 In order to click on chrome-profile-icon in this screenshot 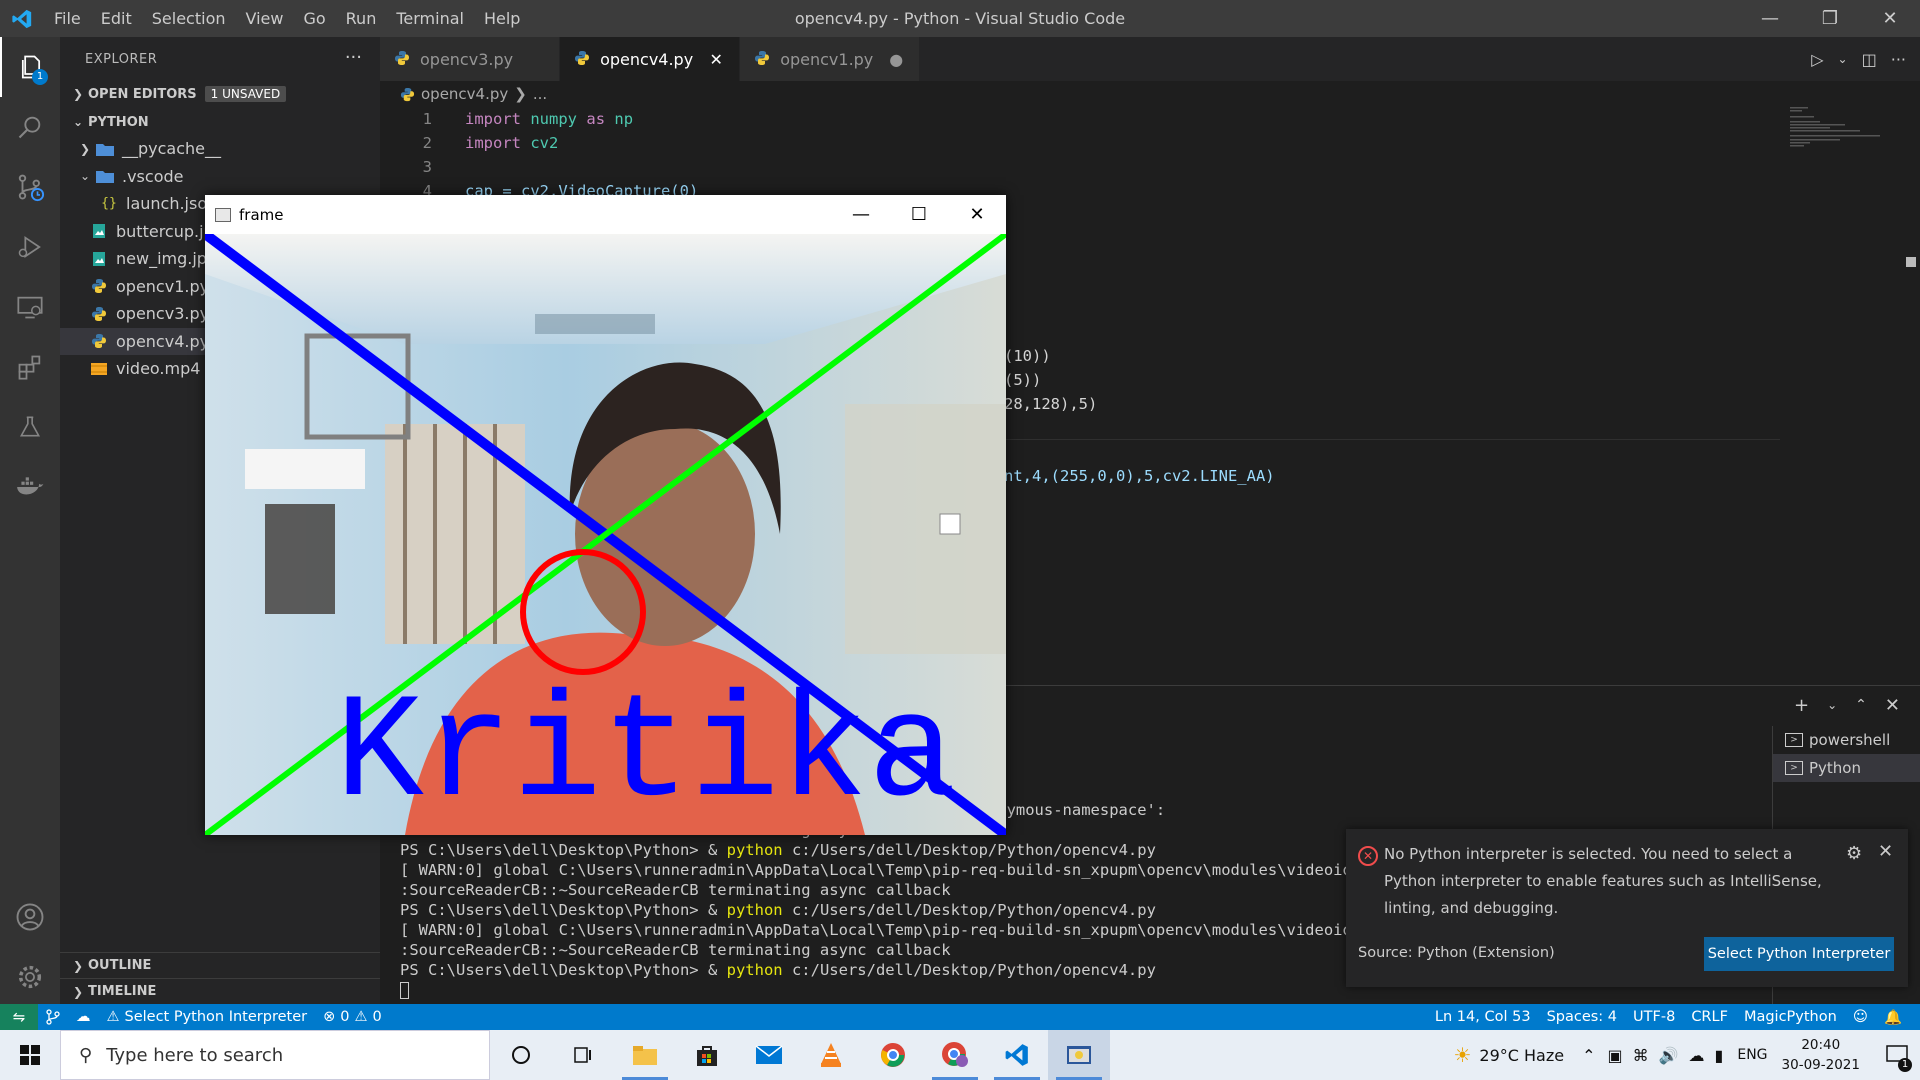, I will do `click(955, 1055)`.